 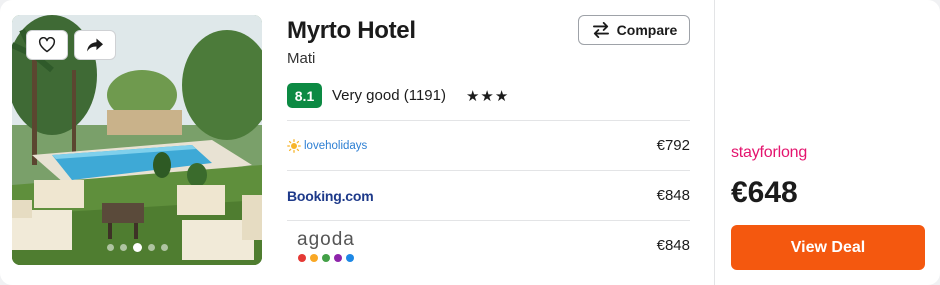 What do you see at coordinates (336, 145) in the screenshot?
I see `loveholidays-wordmark: loveholidays` at bounding box center [336, 145].